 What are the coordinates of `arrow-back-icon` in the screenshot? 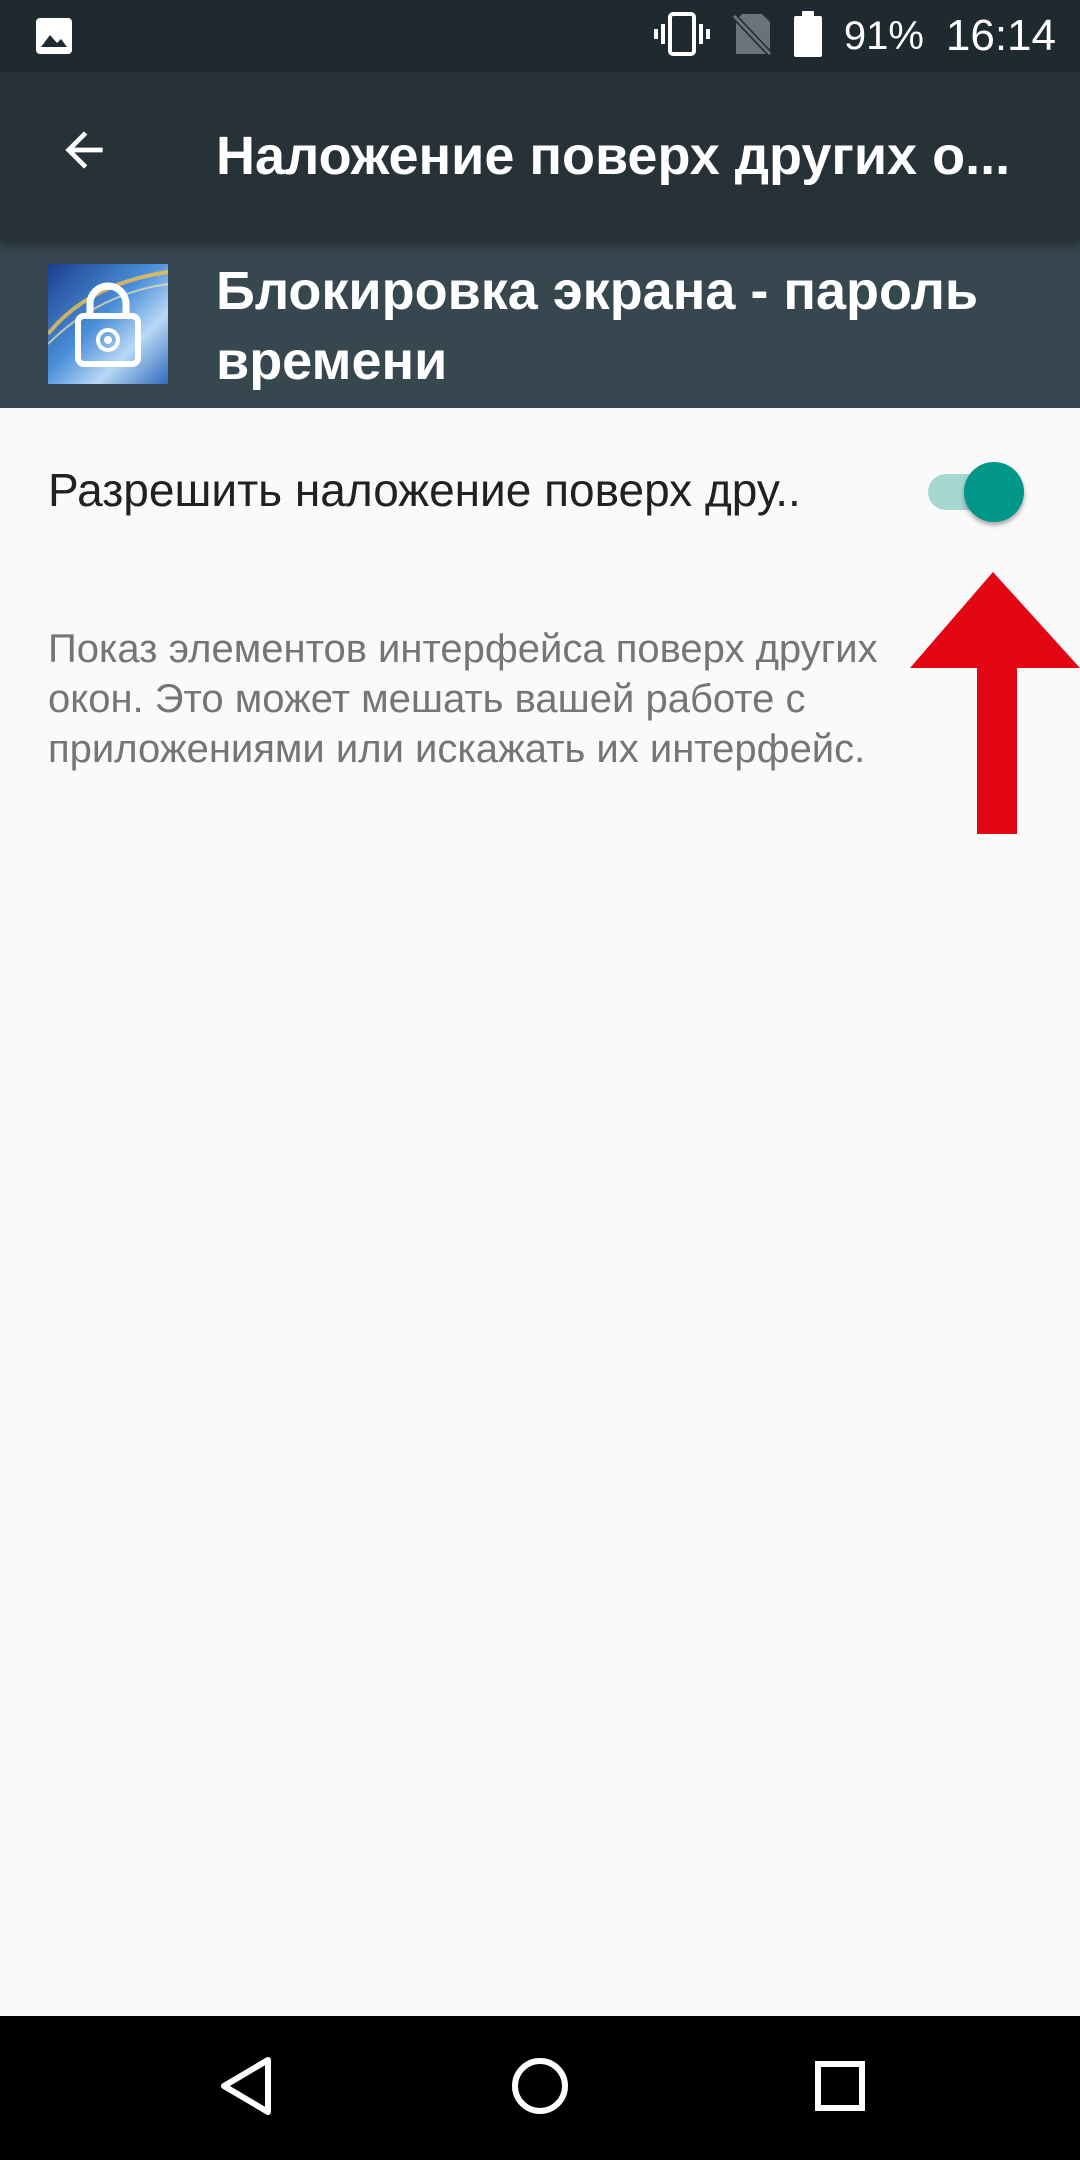 It's located at (84, 152).